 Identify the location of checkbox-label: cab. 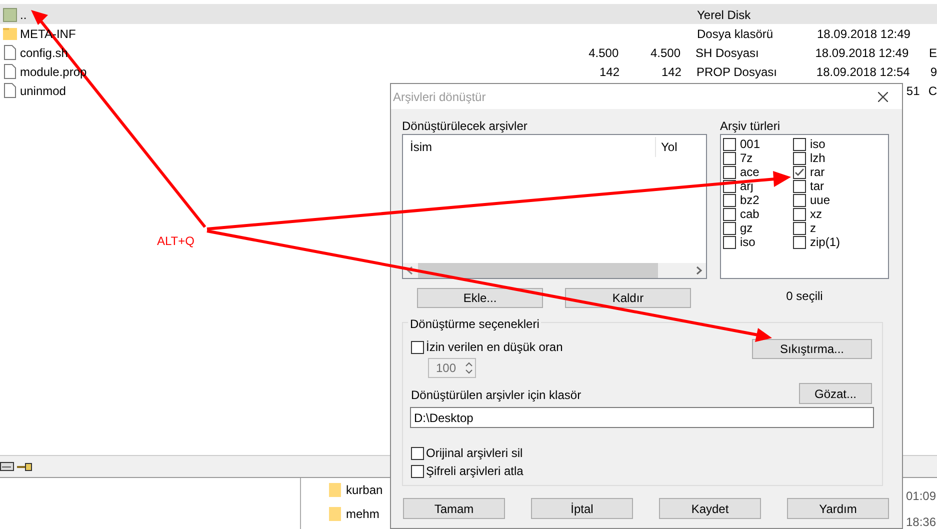
(750, 214).